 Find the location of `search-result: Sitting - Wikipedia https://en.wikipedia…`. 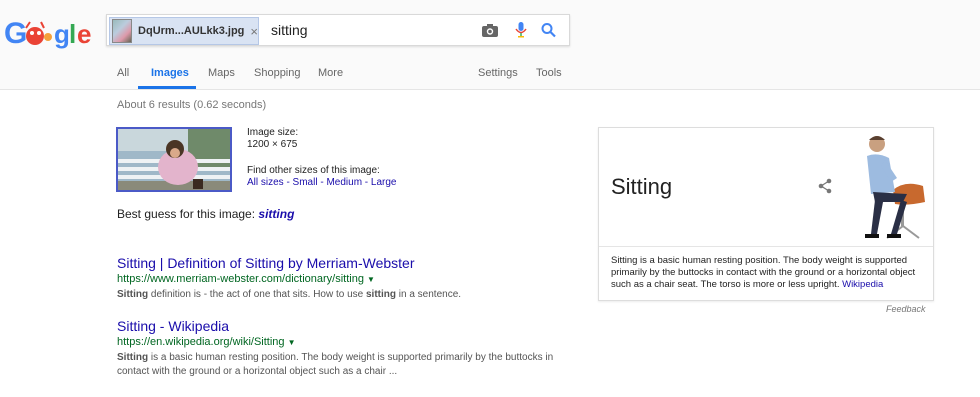

search-result: Sitting - Wikipedia https://en.wikipedia… is located at coordinates (347, 348).